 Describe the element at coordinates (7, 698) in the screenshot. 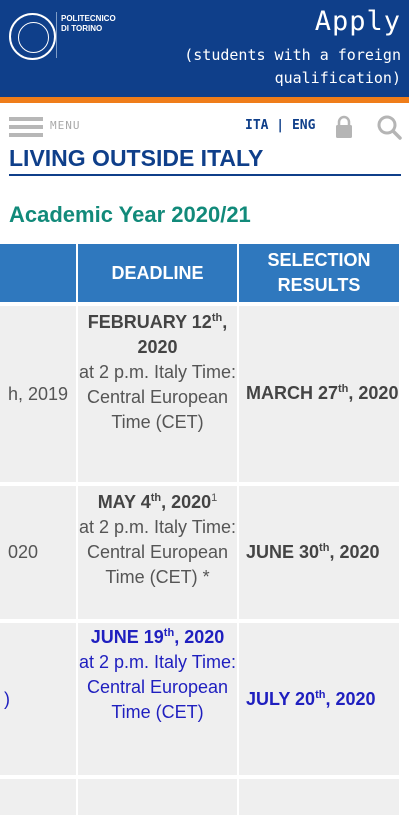

I see `cell-text: )` at that location.